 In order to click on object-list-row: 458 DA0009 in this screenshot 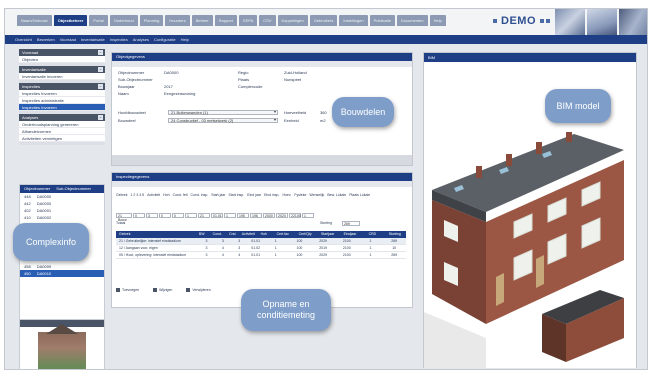, I will do `click(62, 266)`.